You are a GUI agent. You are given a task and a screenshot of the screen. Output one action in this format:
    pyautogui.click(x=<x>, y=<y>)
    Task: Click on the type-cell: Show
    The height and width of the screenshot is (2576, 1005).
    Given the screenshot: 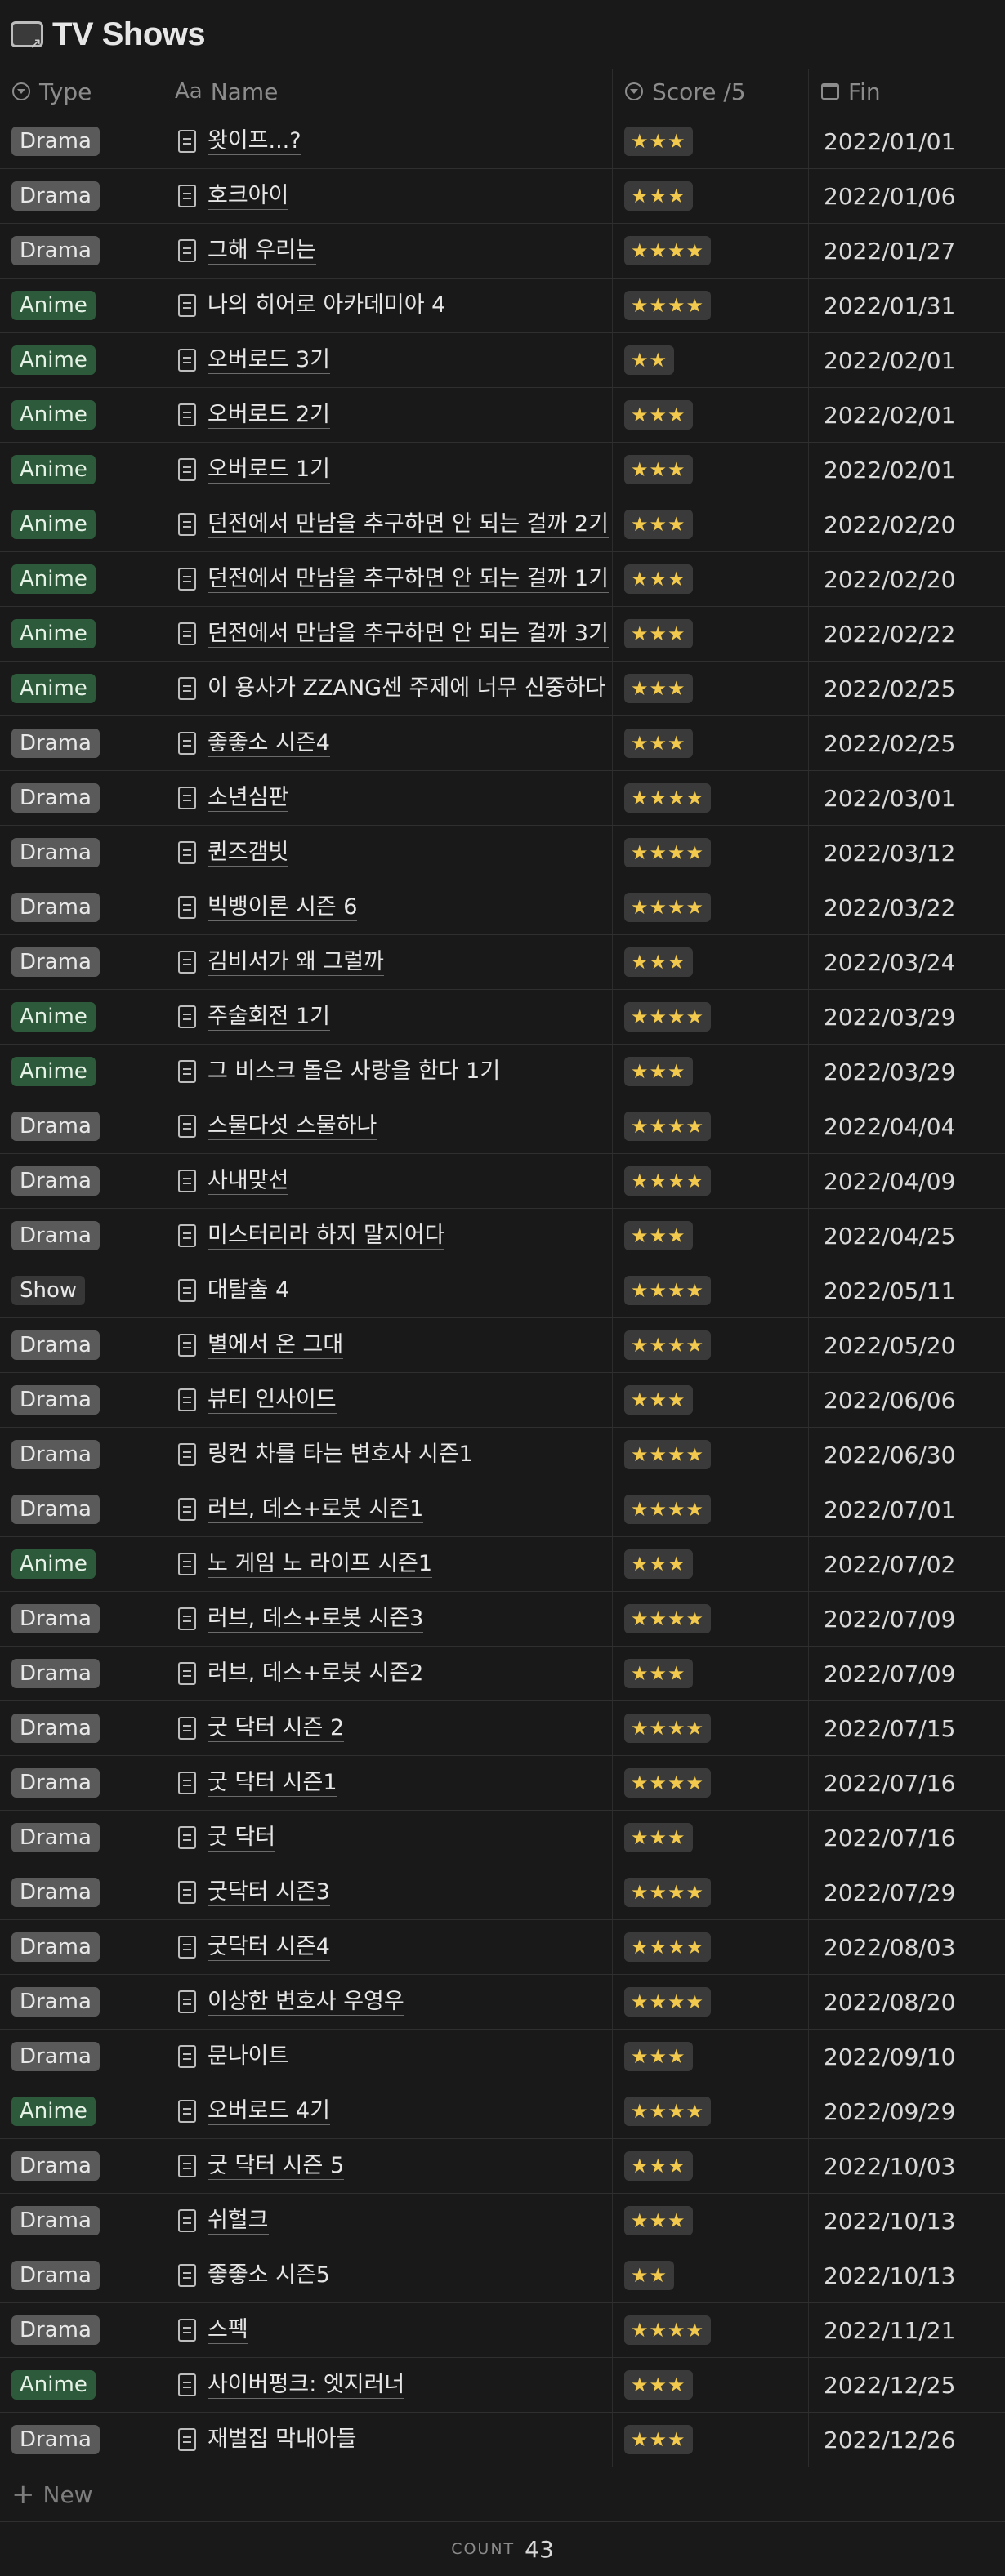 What is the action you would take?
    pyautogui.click(x=81, y=1290)
    